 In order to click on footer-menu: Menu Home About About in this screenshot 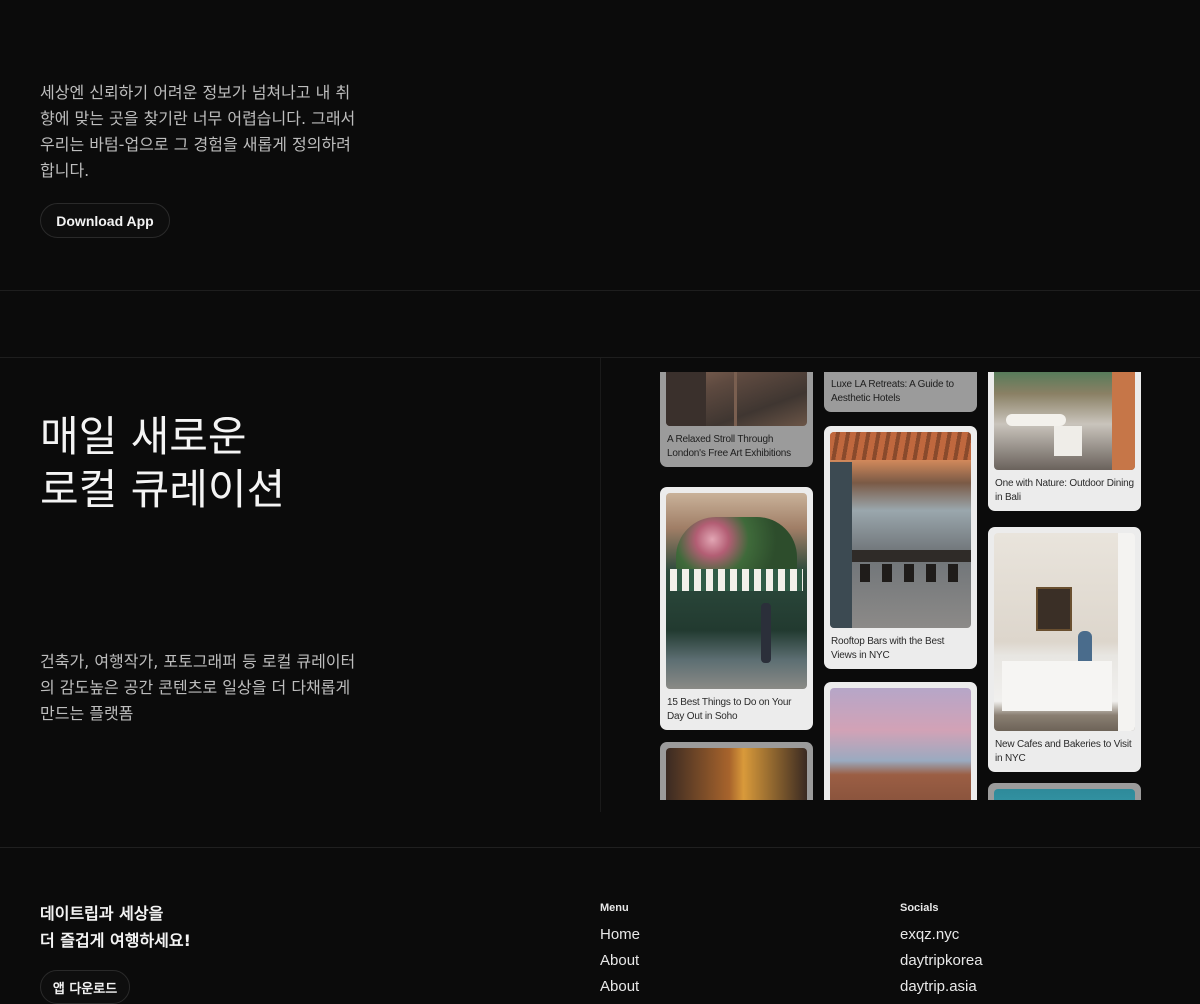, I will do `click(620, 951)`.